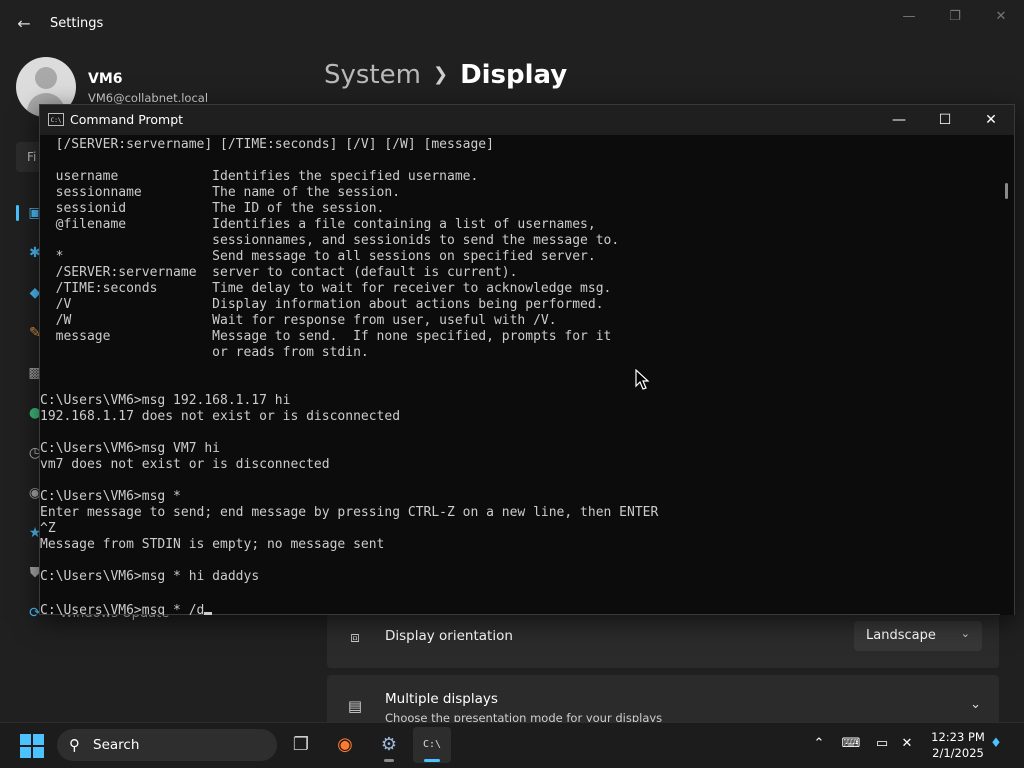 This screenshot has width=1024, height=768. What do you see at coordinates (122, 609) in the screenshot?
I see `cmd-current-input: C:\Users\VM6>msg * /d` at bounding box center [122, 609].